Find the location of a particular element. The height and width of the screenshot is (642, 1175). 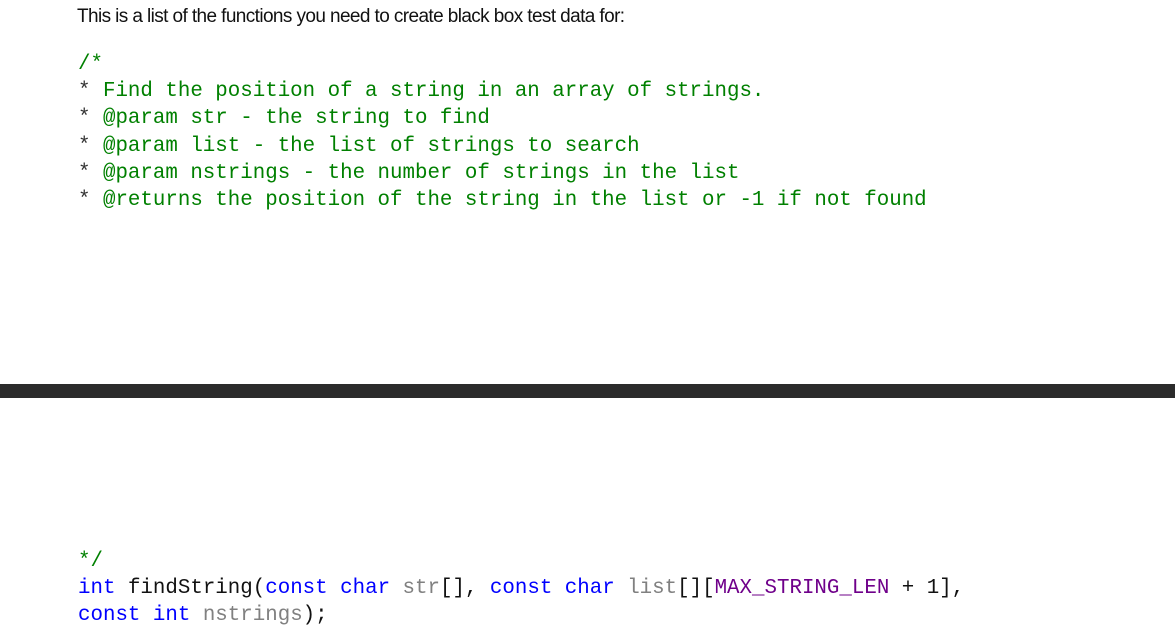

macro: MAX_STRING_LEN is located at coordinates (802, 589).